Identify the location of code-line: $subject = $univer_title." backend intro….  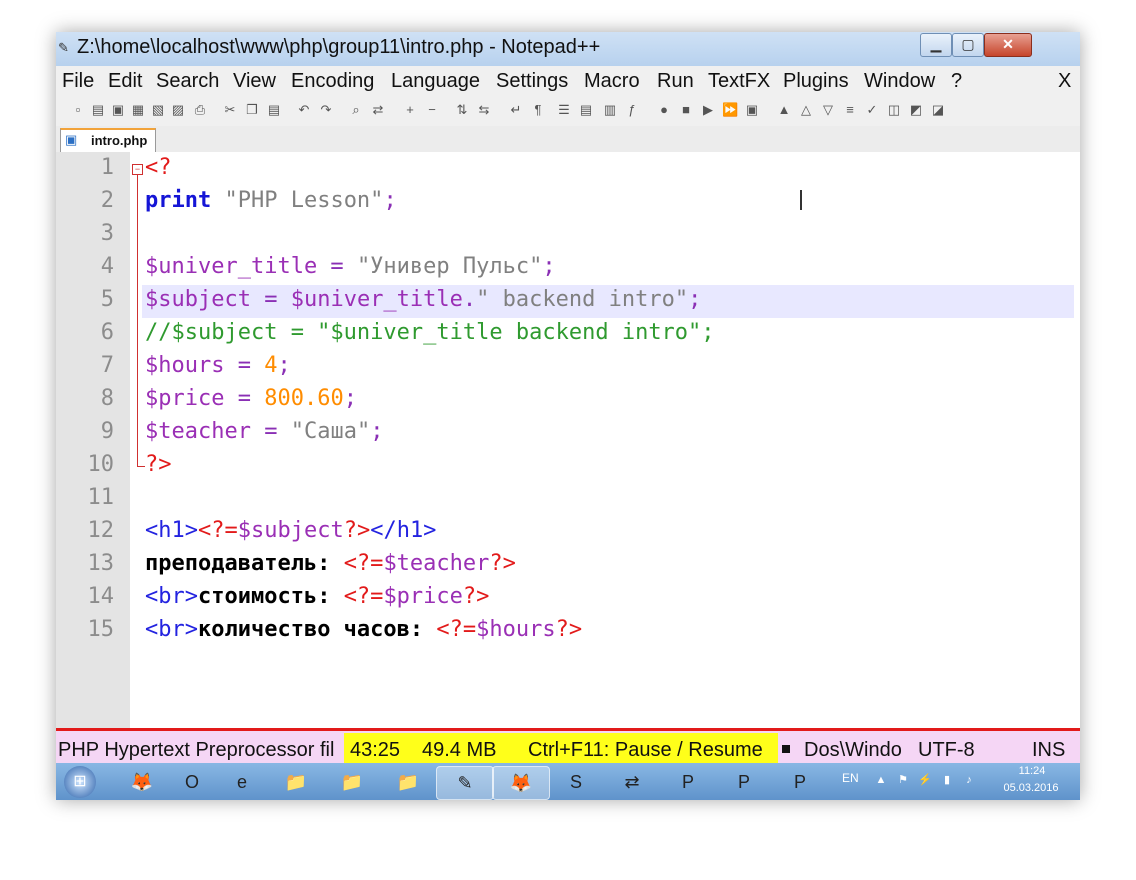
(423, 299).